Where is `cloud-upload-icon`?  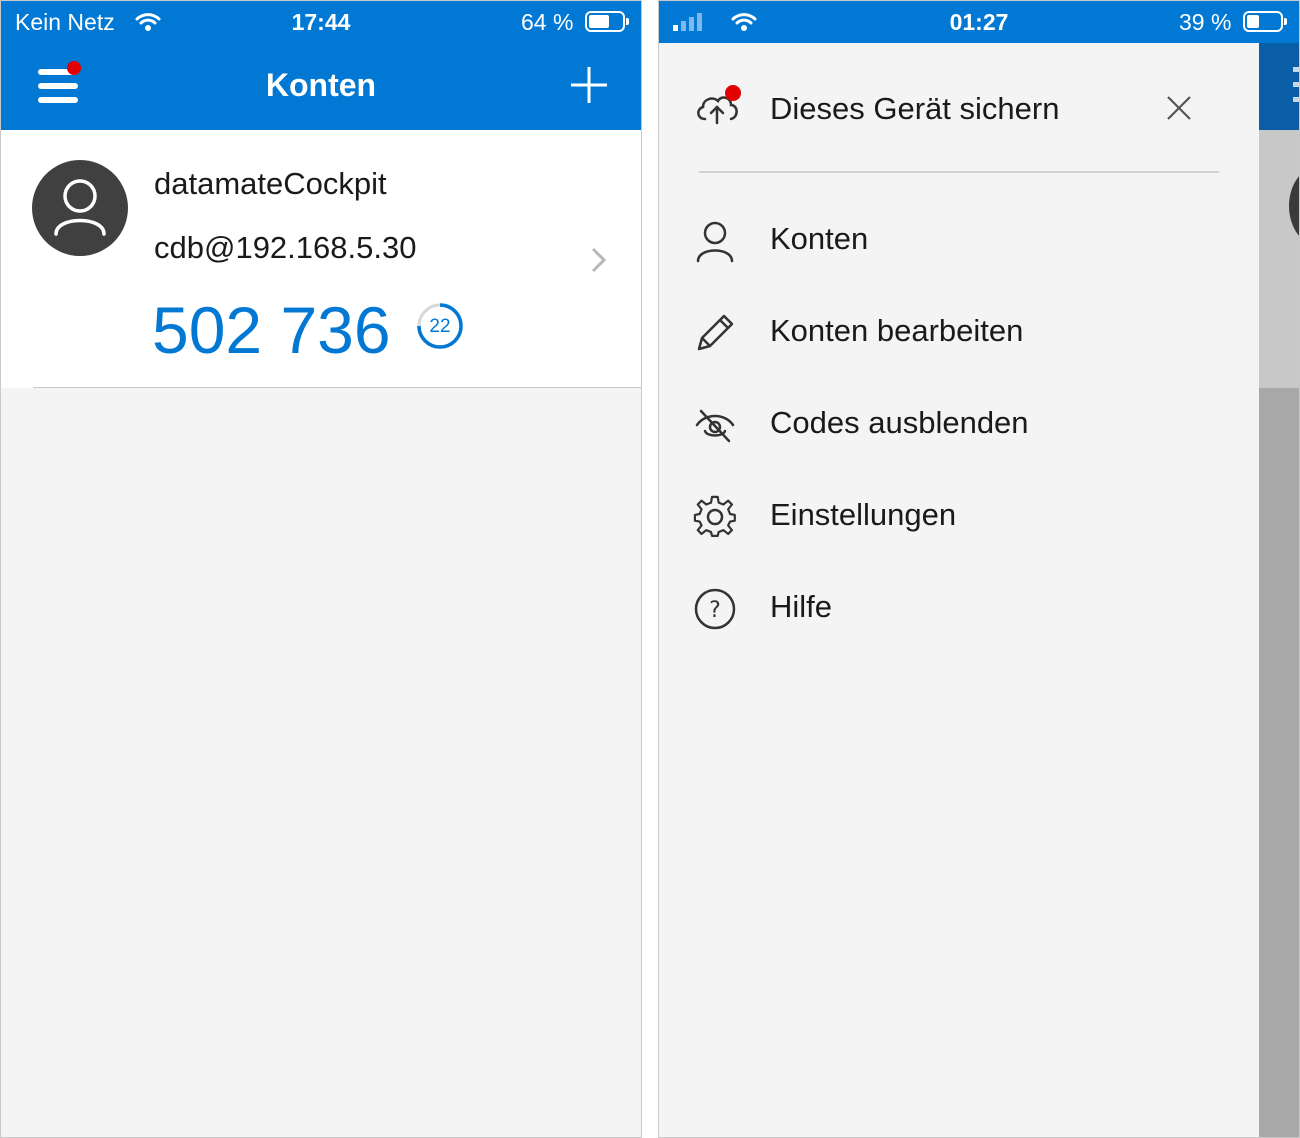 cloud-upload-icon is located at coordinates (719, 105).